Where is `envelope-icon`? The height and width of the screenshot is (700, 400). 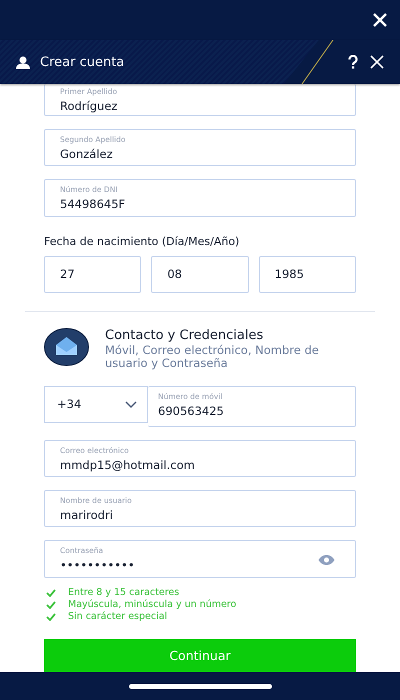
envelope-icon is located at coordinates (66, 347).